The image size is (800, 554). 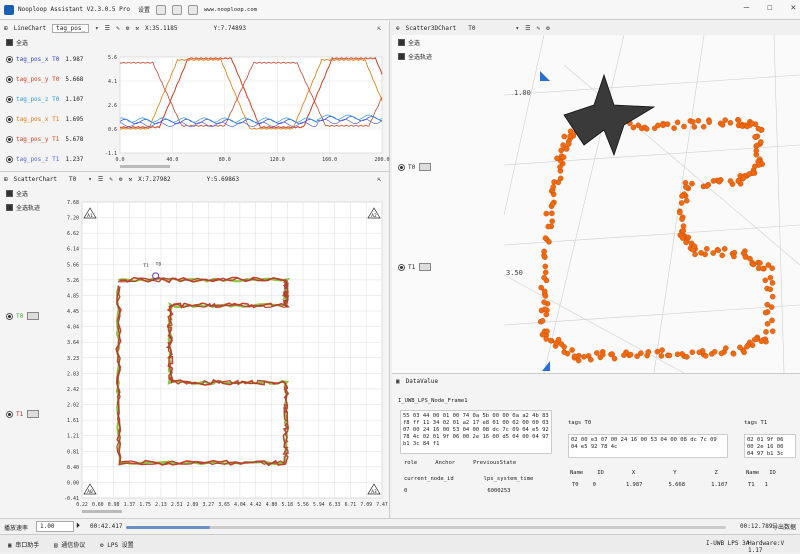 I want to click on legend-item: tag_pos_z T1 1.237, so click(x=50, y=159).